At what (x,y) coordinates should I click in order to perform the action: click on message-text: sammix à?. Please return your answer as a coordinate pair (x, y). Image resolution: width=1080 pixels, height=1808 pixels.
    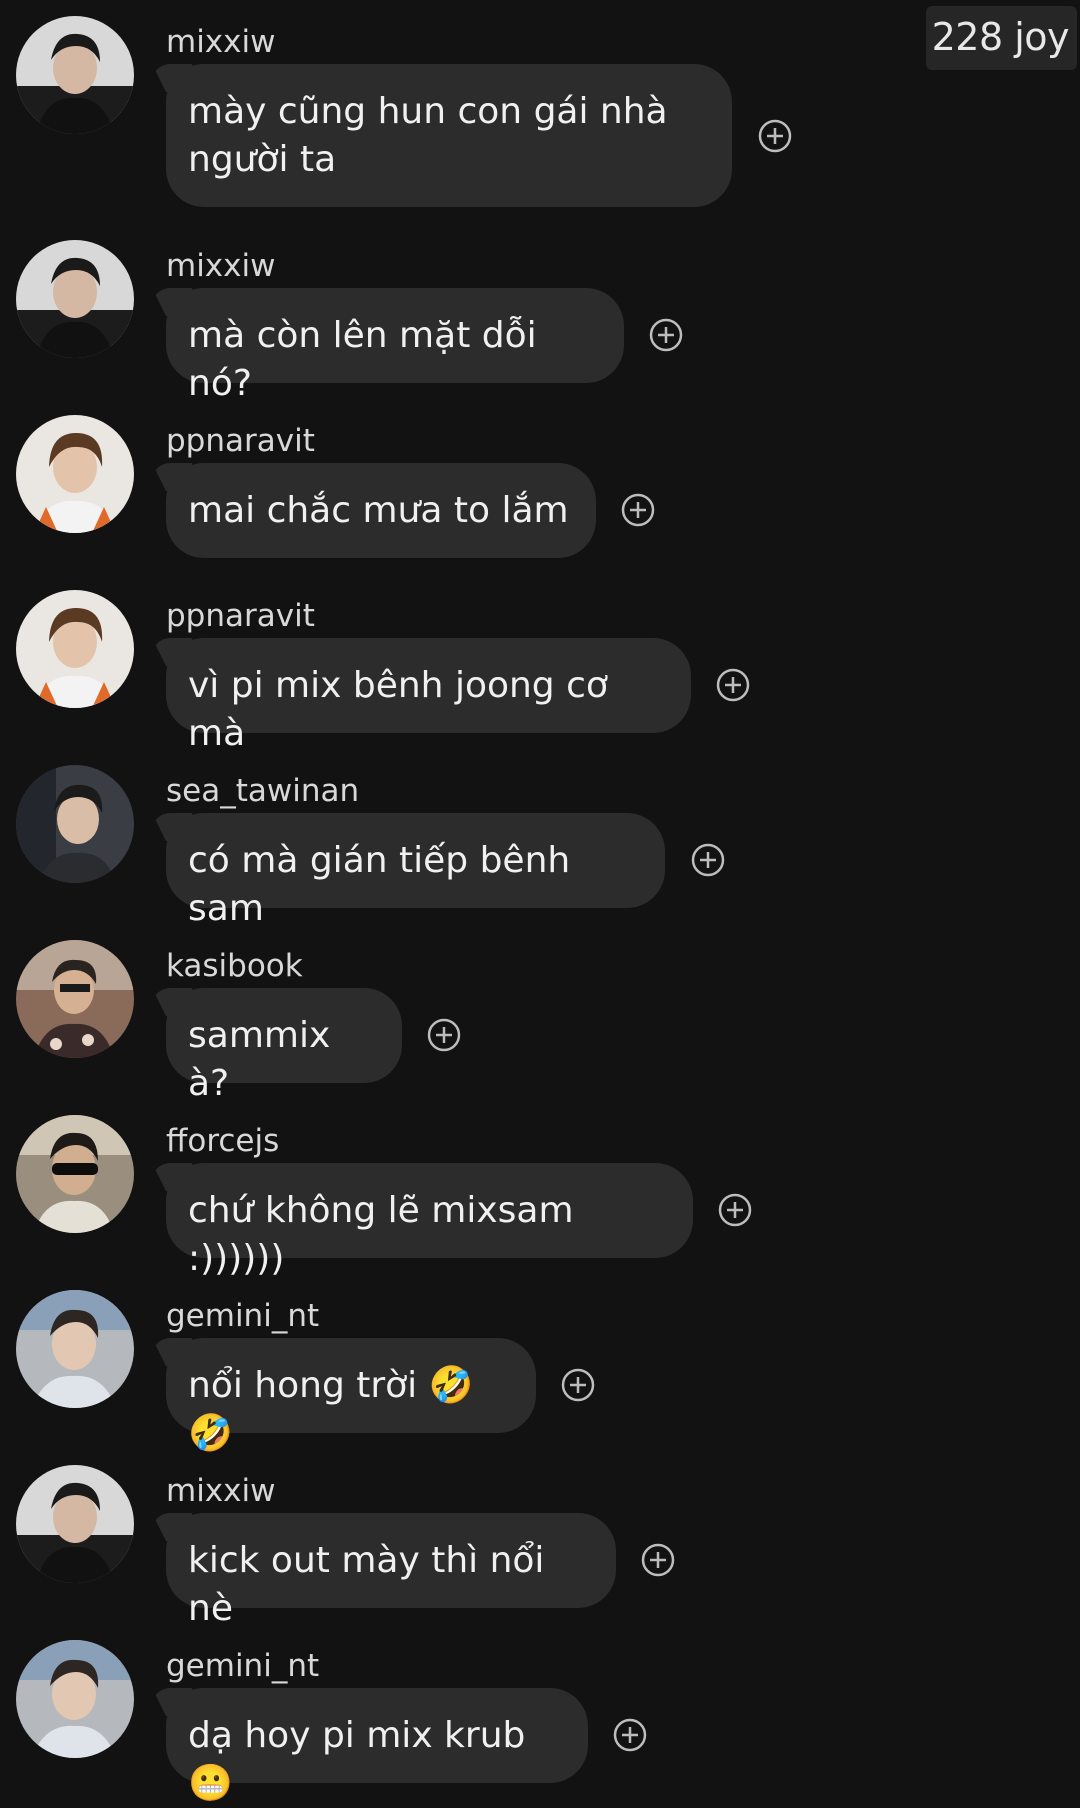
    Looking at the image, I should click on (259, 1059).